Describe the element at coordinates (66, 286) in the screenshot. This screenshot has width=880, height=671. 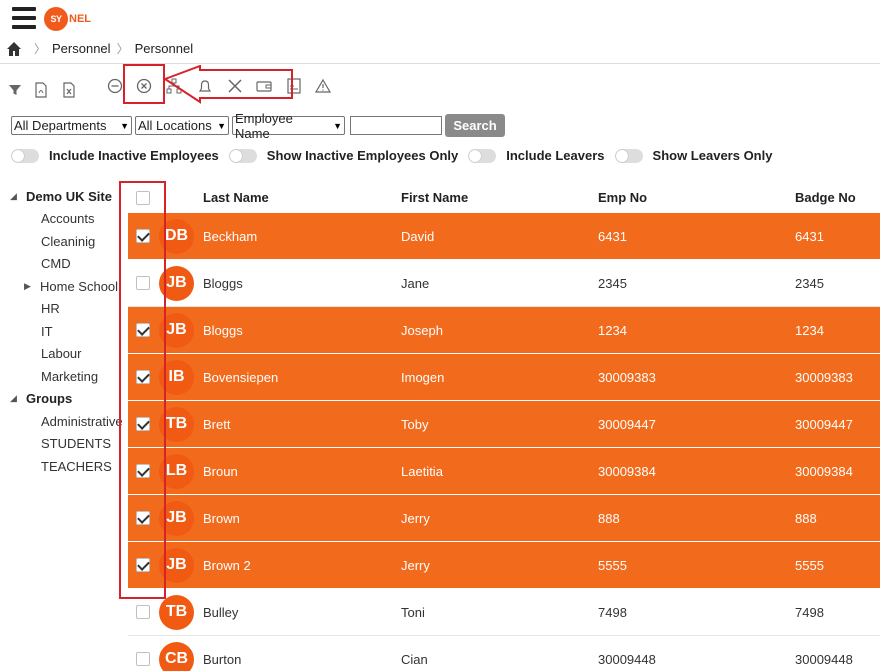
I see `tree-item: ▶ Home School` at that location.